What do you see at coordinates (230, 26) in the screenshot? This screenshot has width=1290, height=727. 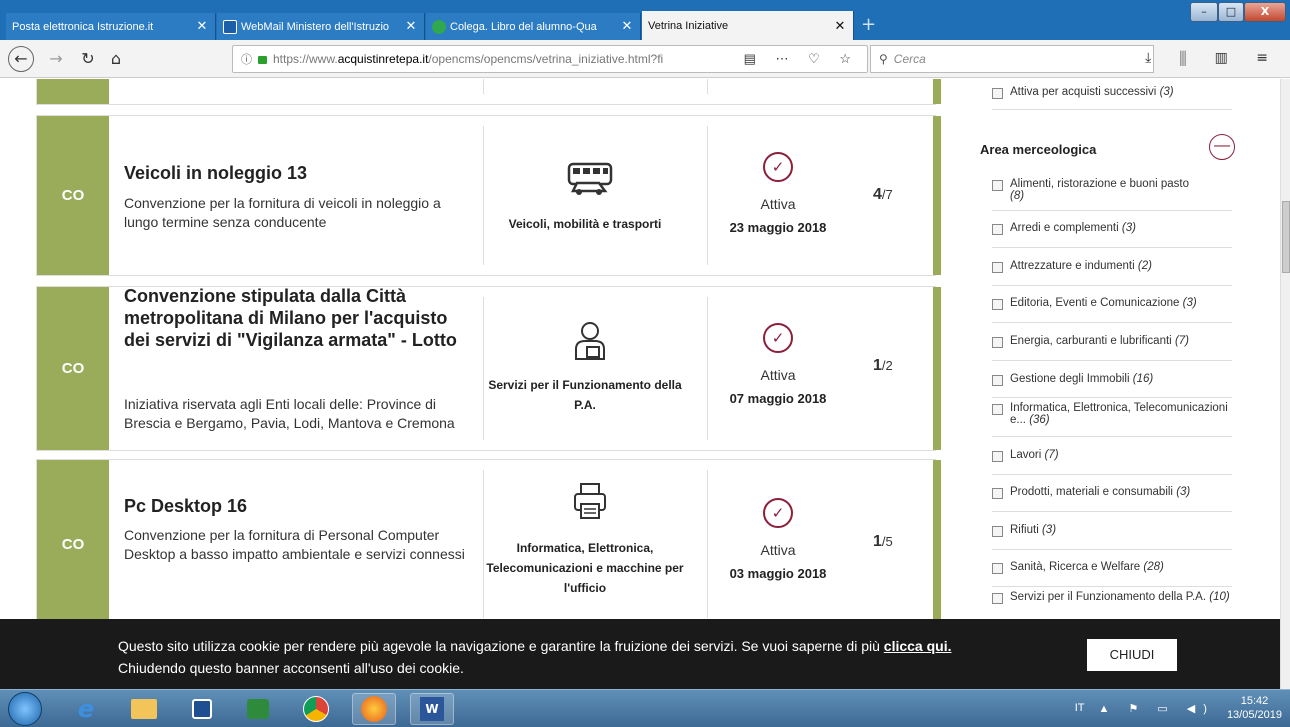 I see `webmail-favicon-icon` at bounding box center [230, 26].